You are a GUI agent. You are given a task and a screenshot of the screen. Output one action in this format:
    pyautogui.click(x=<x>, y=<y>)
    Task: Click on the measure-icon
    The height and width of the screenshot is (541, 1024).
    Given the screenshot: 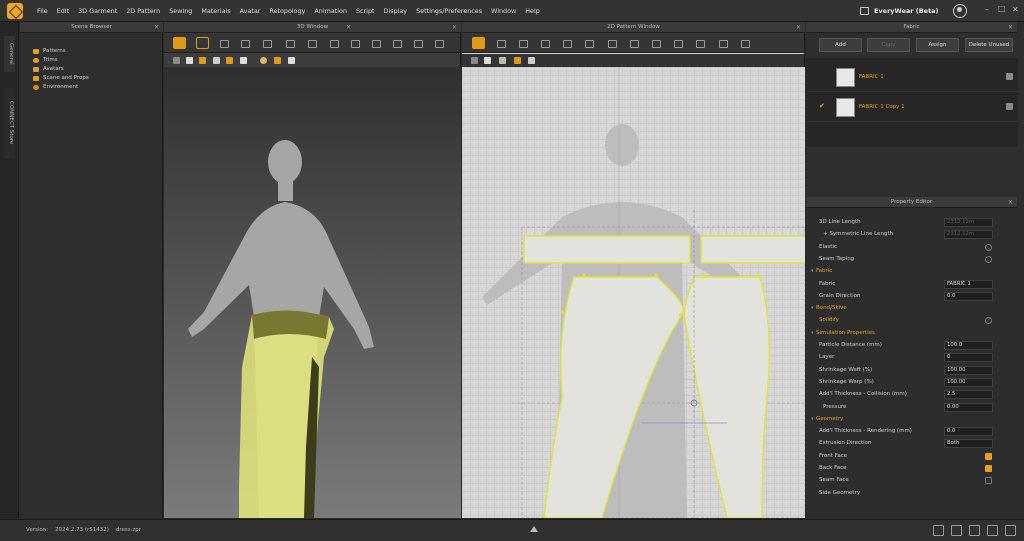 What is the action you would take?
    pyautogui.click(x=333, y=43)
    